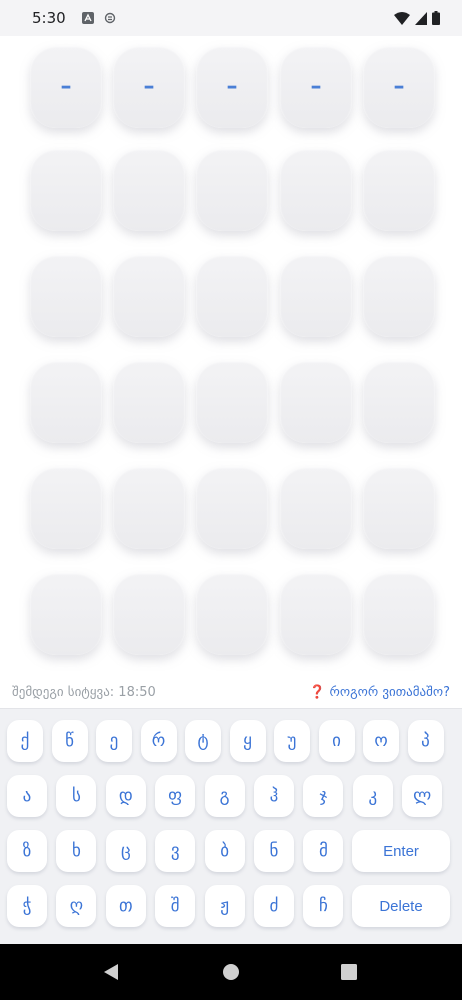  Describe the element at coordinates (25, 741) in the screenshot. I see `letter-key: ქ` at that location.